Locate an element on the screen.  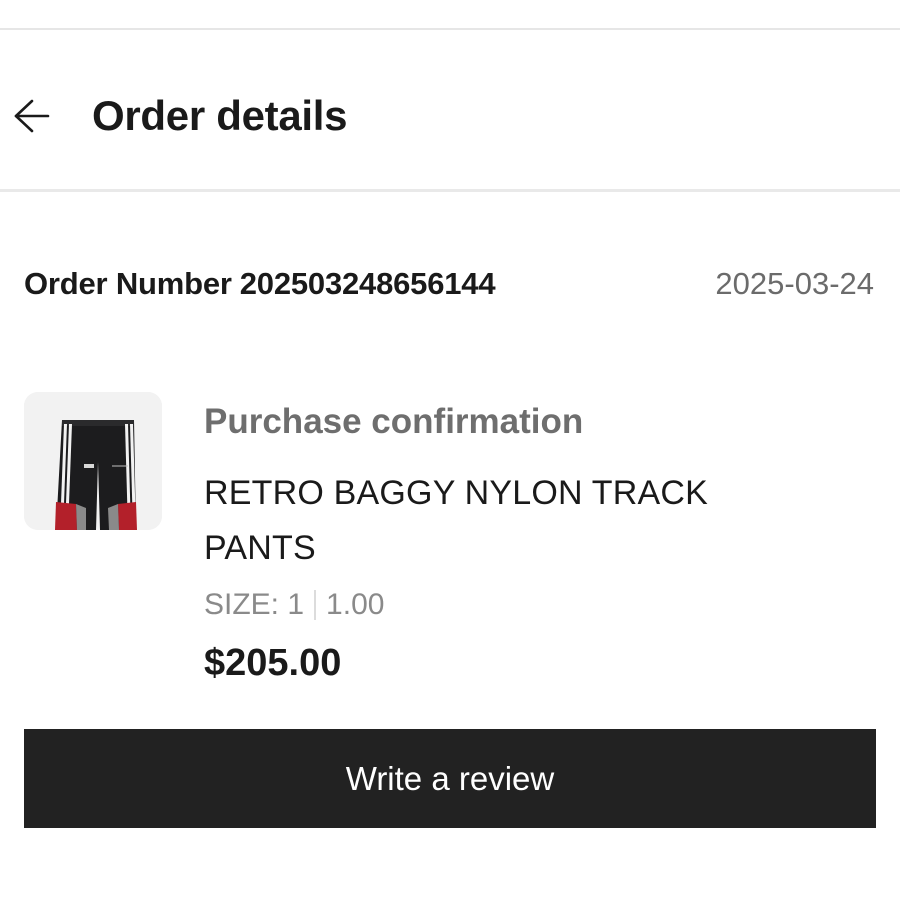
header-divider is located at coordinates (450, 190).